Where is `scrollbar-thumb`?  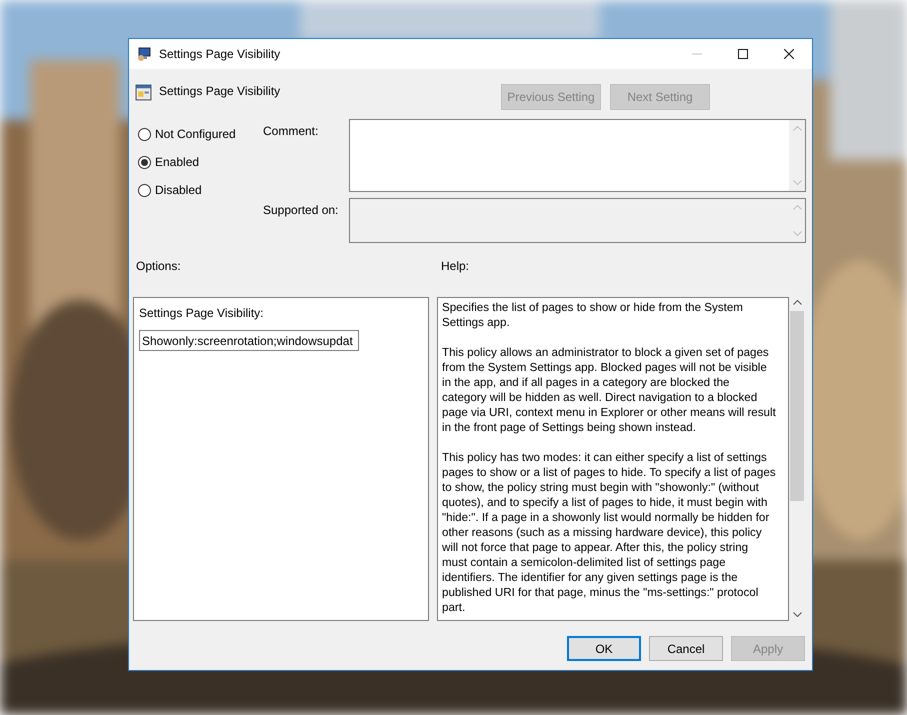
scrollbar-thumb is located at coordinates (797, 406).